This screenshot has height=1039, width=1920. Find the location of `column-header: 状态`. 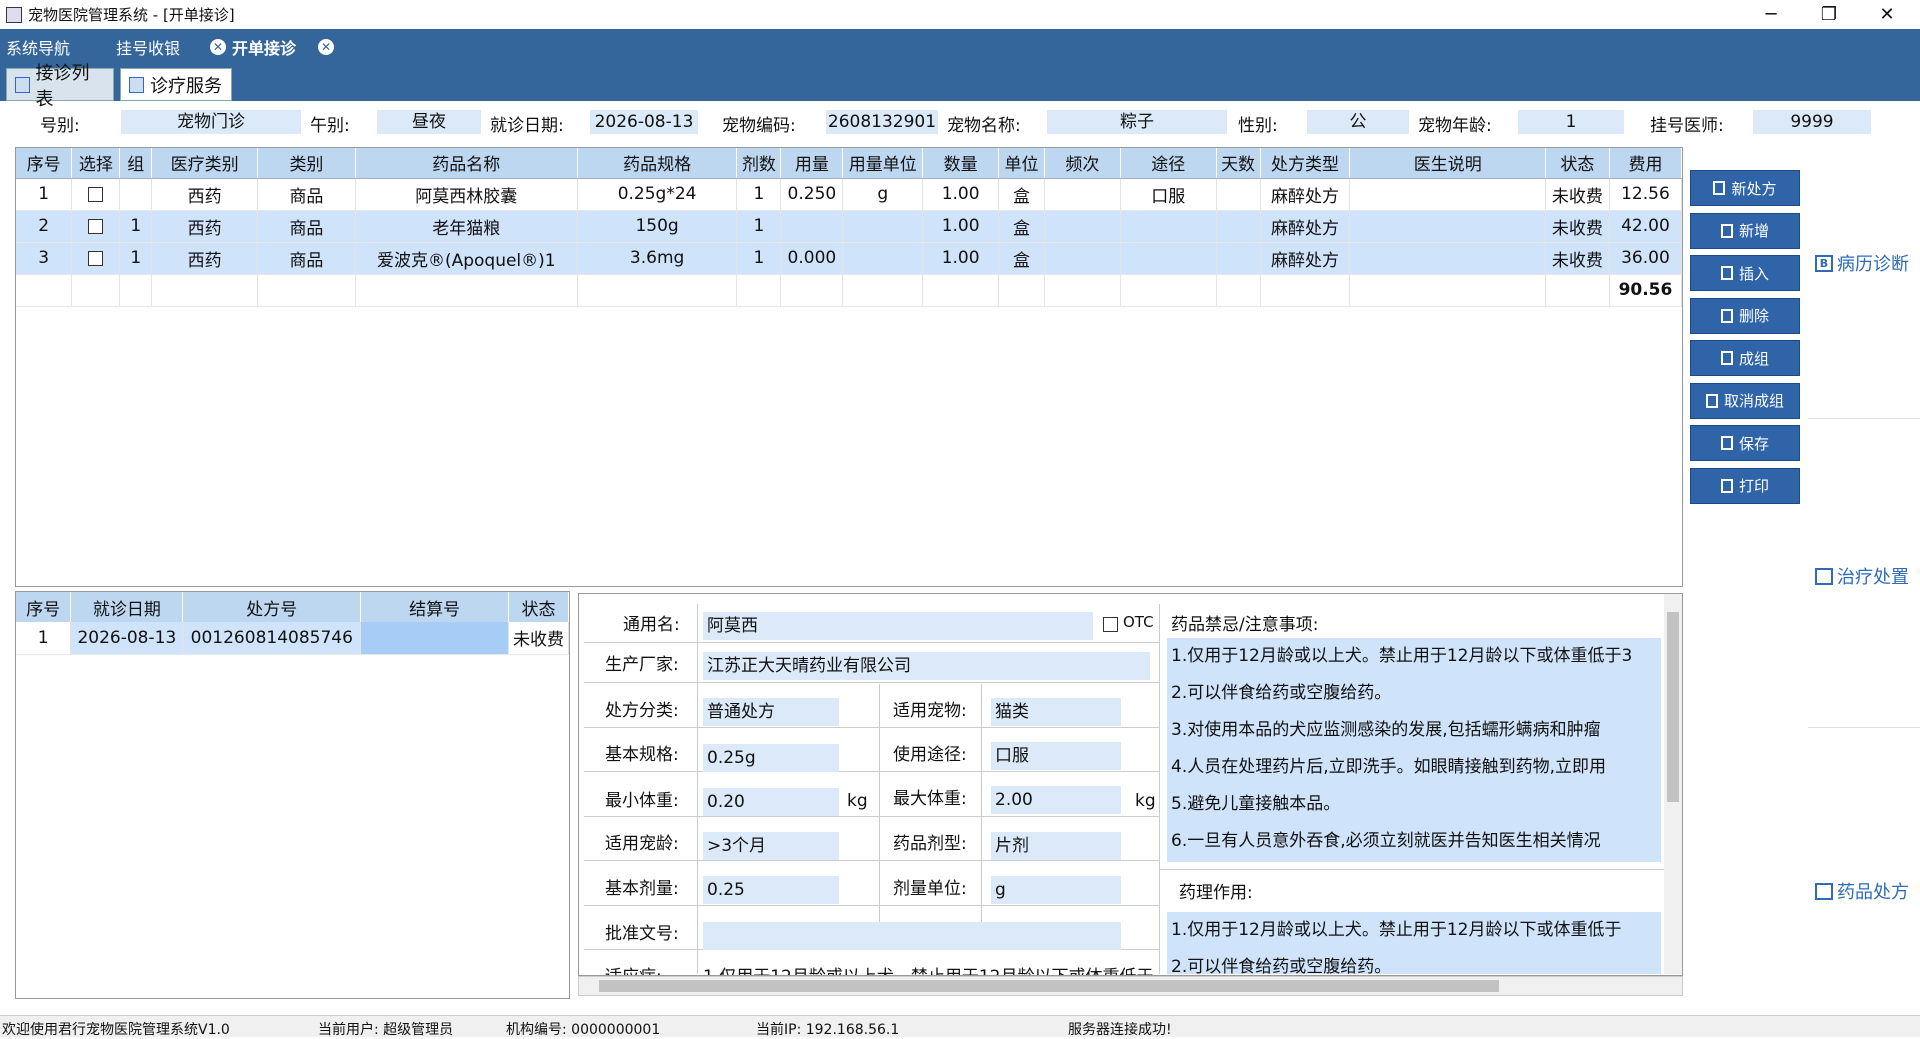

column-header: 状态 is located at coordinates (1577, 163).